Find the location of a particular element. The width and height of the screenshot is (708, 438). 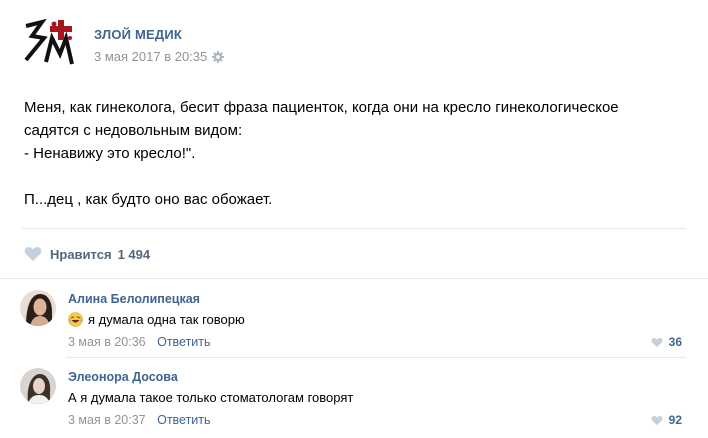

comment-meta: 3 мая в 20:36 Ответить is located at coordinates (139, 342).